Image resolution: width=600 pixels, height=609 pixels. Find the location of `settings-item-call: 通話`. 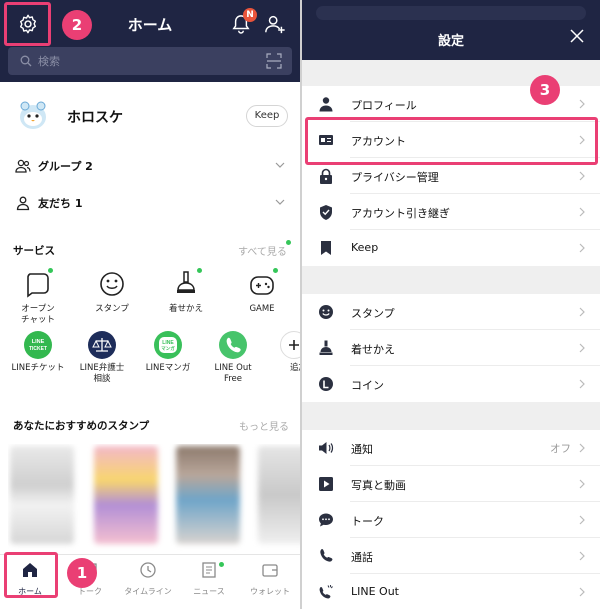

settings-item-call: 通話 is located at coordinates (451, 556).